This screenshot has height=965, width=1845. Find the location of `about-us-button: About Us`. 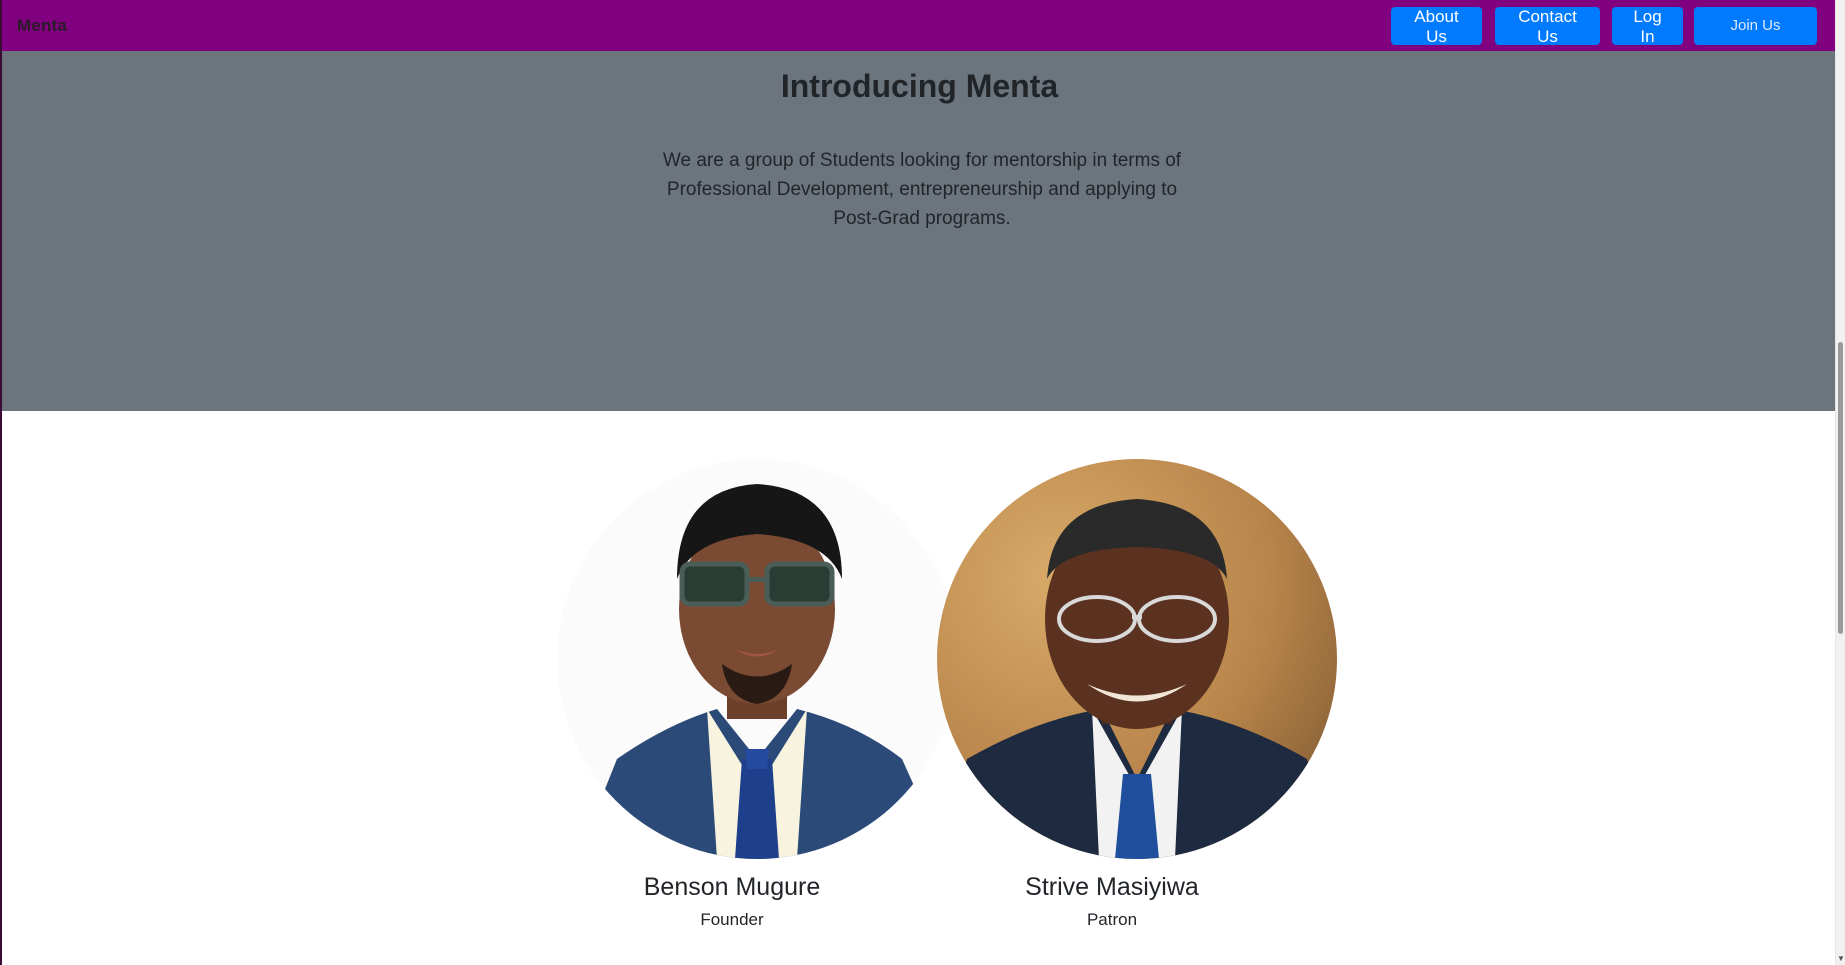

about-us-button: About Us is located at coordinates (1436, 26).